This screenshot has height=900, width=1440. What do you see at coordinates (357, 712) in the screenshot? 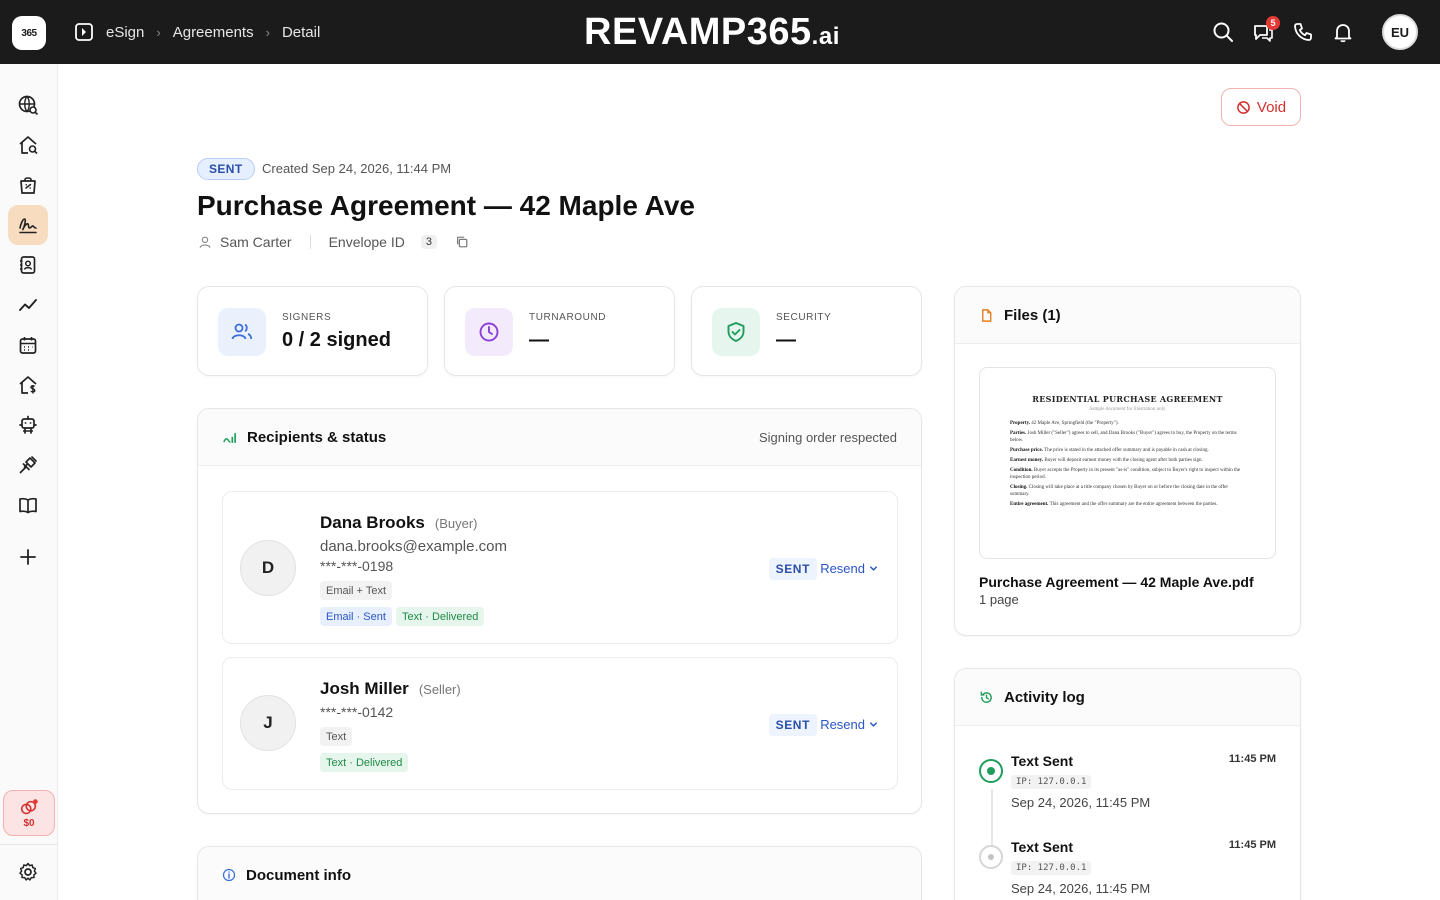
I see `recipient-phone: ***-***-0142` at bounding box center [357, 712].